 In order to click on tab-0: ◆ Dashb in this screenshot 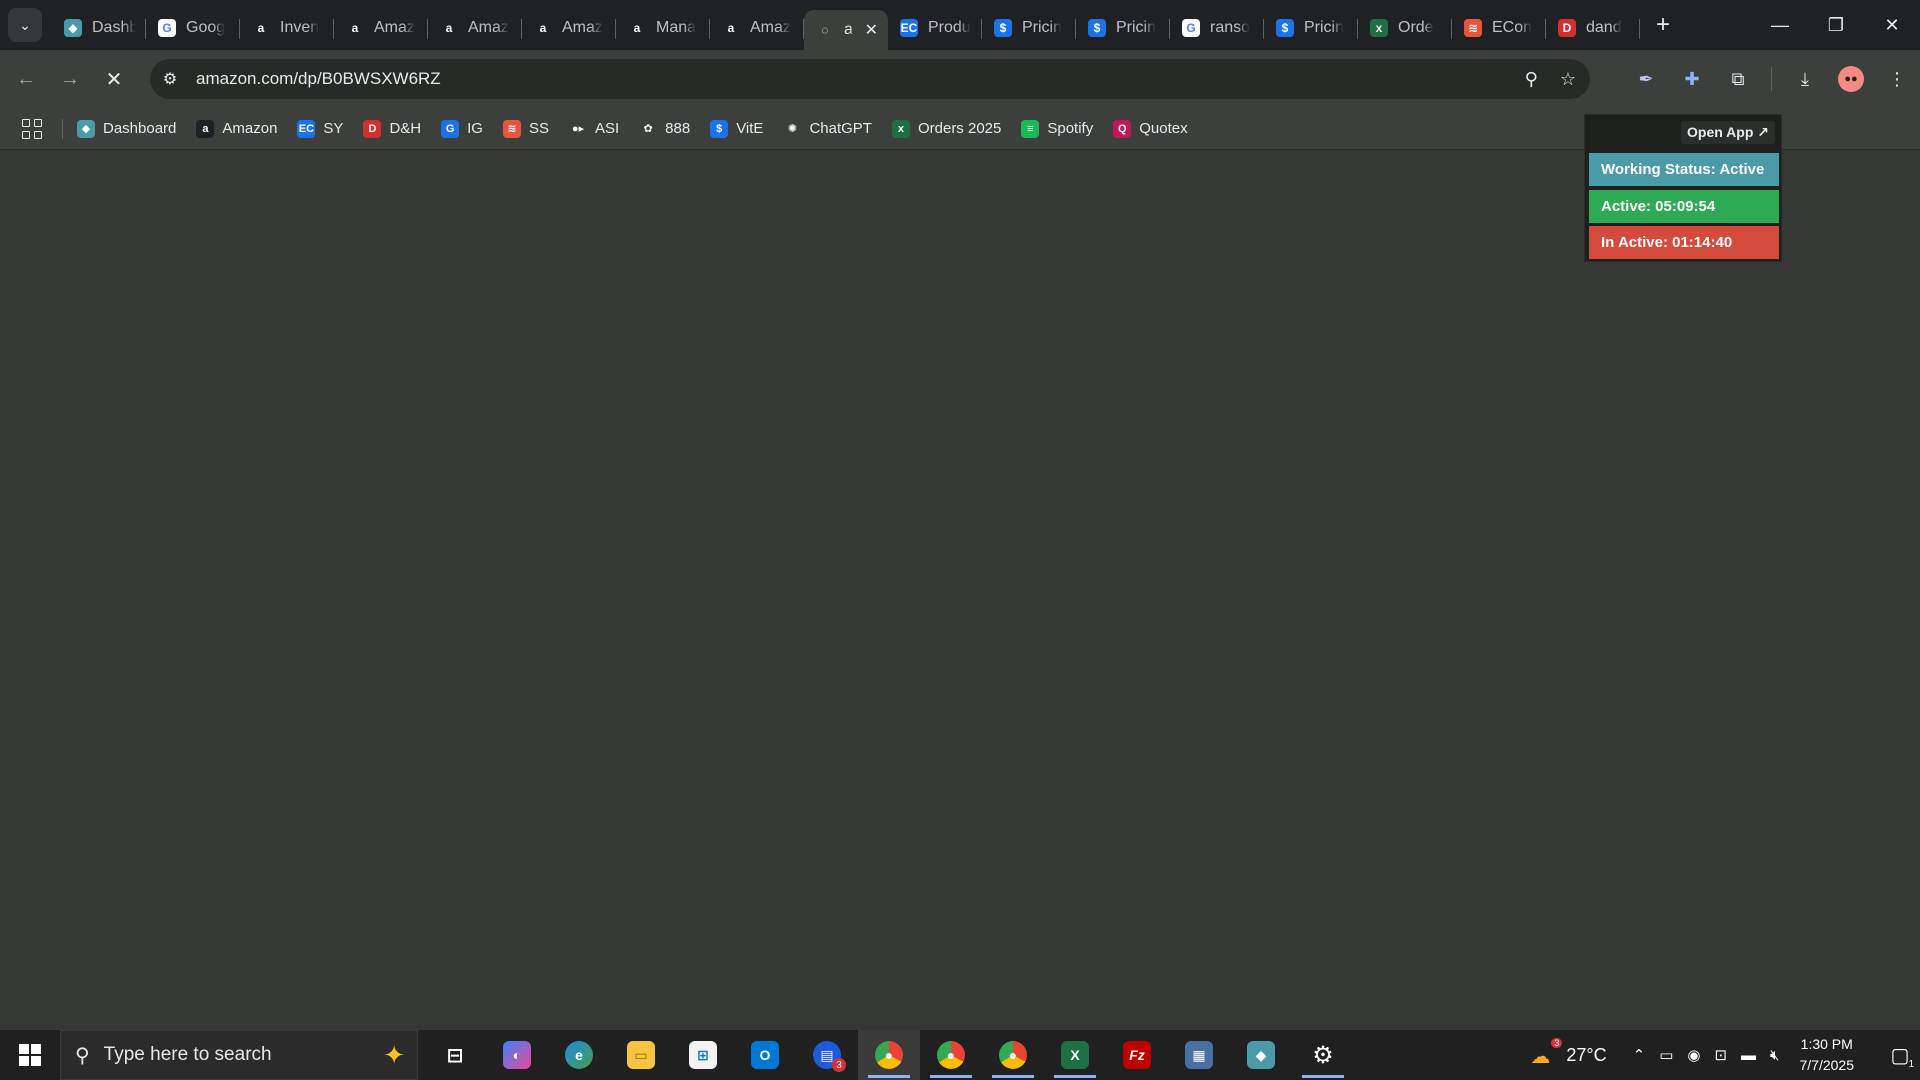, I will do `click(99, 28)`.